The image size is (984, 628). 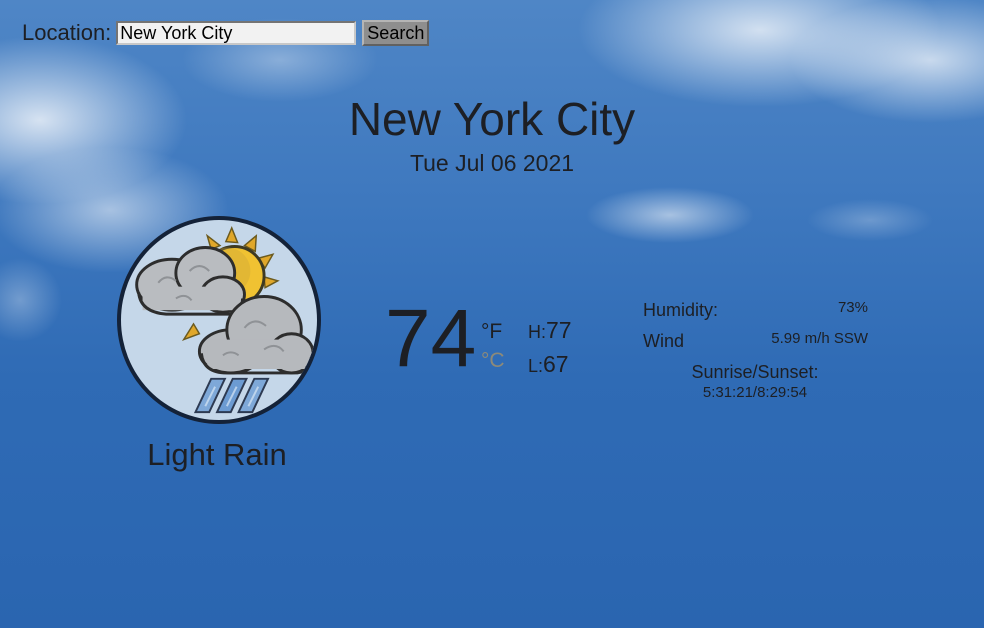 What do you see at coordinates (491, 332) in the screenshot?
I see `unit-fahrenheit-toggle: °F` at bounding box center [491, 332].